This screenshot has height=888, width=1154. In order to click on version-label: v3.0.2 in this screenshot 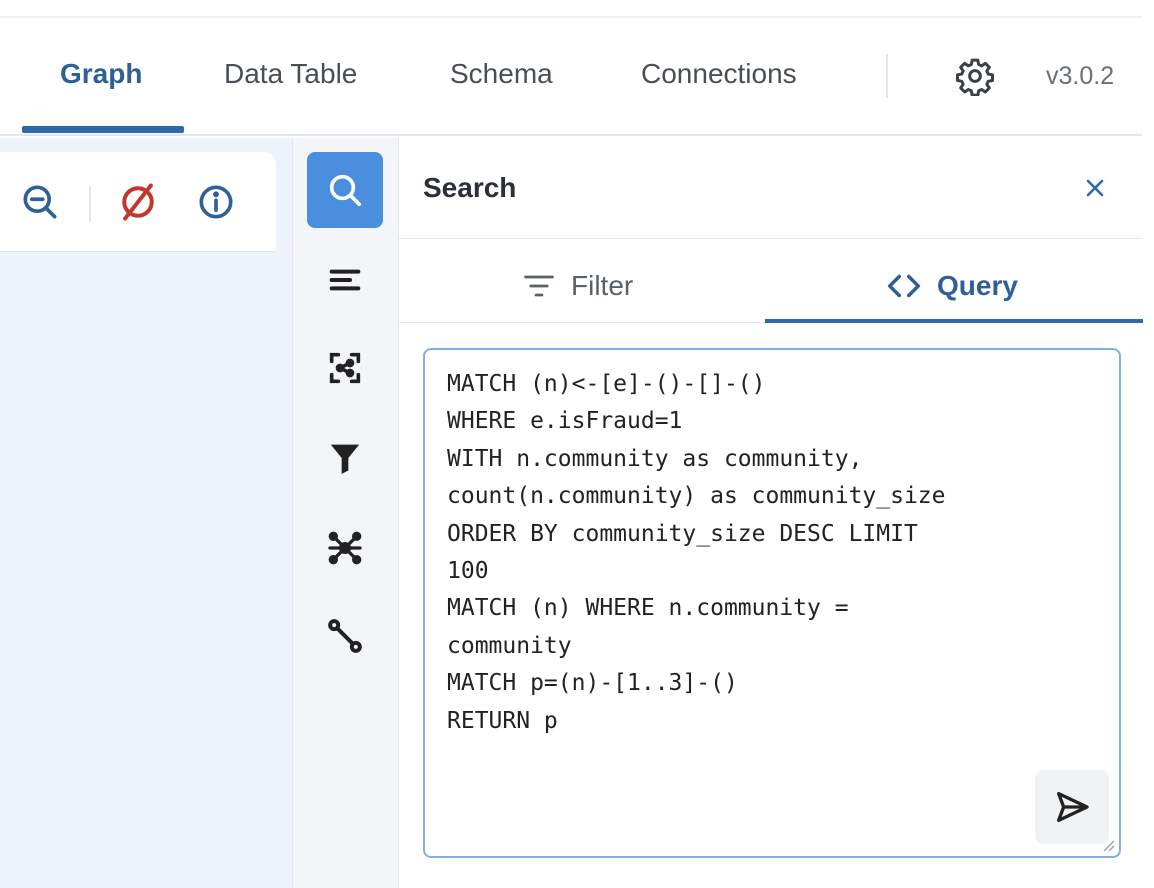, I will do `click(1080, 76)`.